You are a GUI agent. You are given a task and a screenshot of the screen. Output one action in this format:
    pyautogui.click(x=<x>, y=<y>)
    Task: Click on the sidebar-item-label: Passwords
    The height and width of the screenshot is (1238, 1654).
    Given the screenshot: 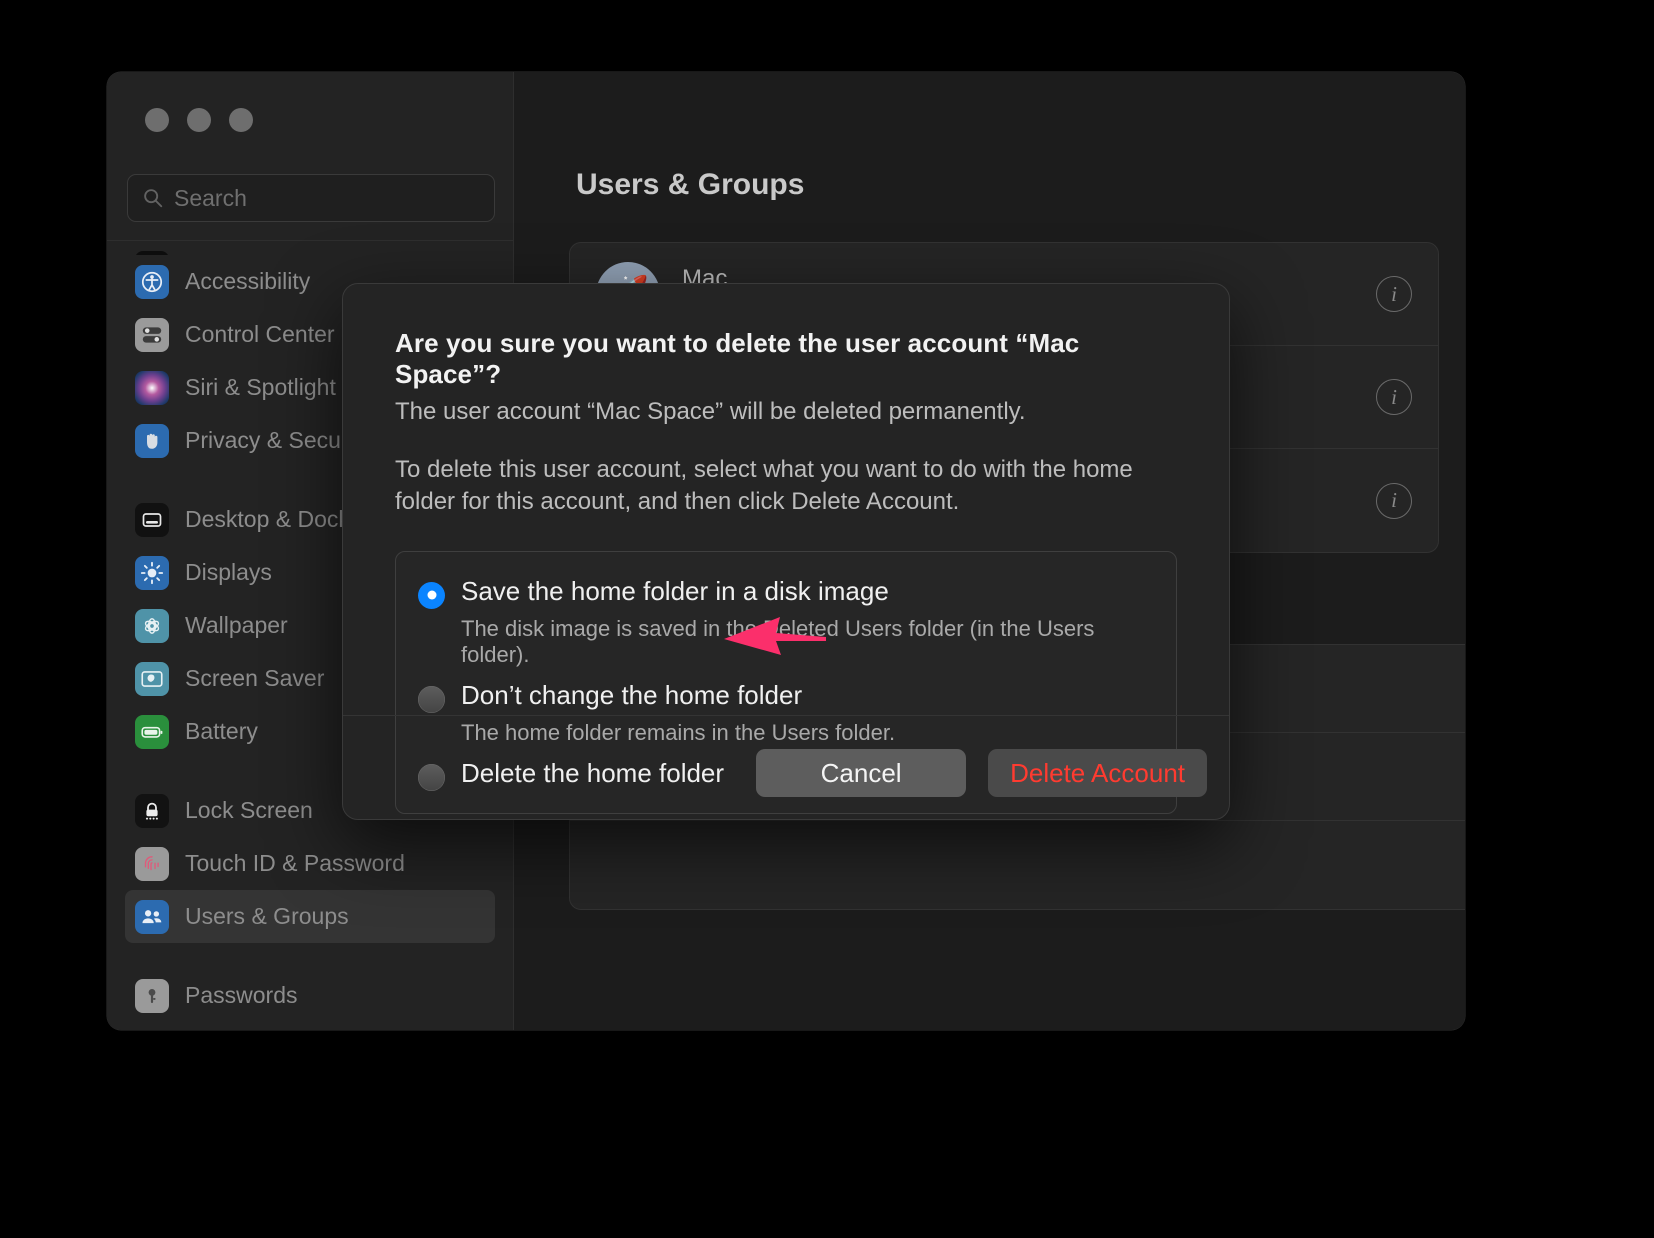 What is the action you would take?
    pyautogui.click(x=241, y=995)
    